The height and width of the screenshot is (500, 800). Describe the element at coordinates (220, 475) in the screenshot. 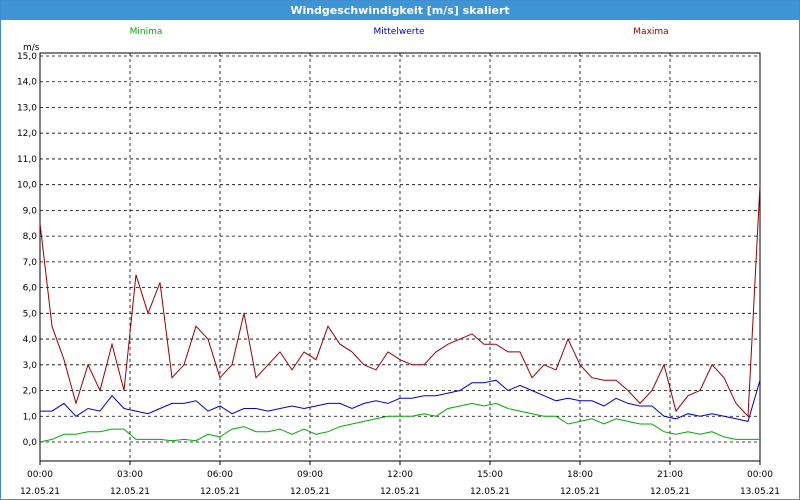

I see `x-tick-time: 06:00` at that location.